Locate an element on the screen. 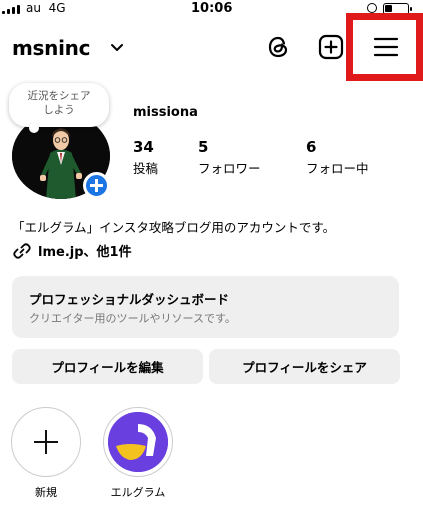 The height and width of the screenshot is (517, 423). elgram-logo-icon is located at coordinates (138, 442).